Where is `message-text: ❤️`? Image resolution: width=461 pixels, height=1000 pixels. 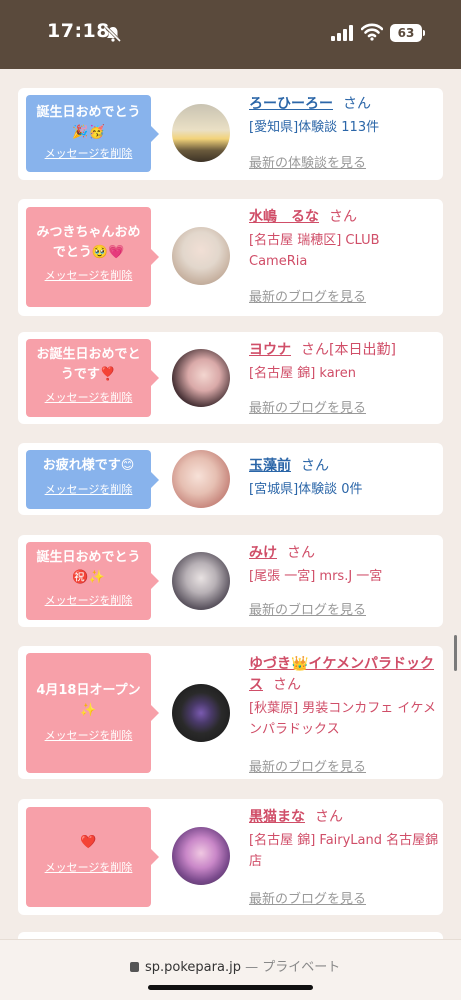
message-text: ❤️ is located at coordinates (88, 842).